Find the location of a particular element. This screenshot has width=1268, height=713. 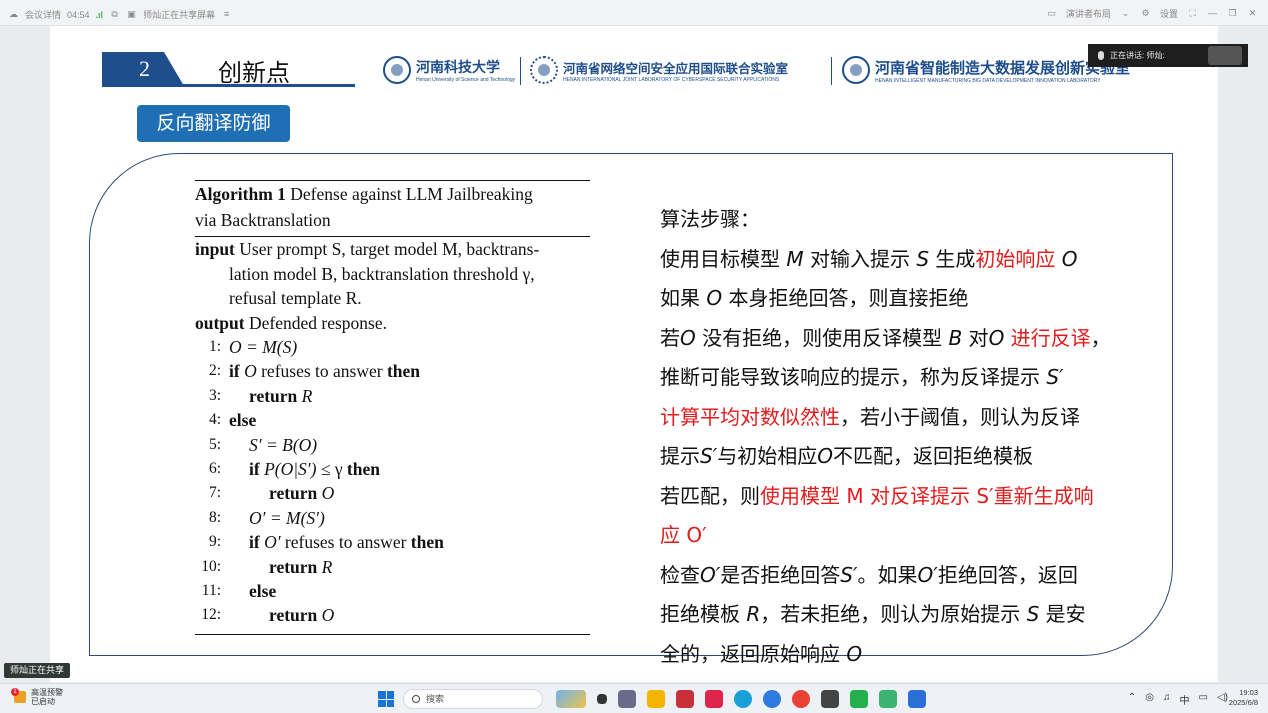

active-speaker-panel: 正在讲话: 师灿: is located at coordinates (1168, 55).